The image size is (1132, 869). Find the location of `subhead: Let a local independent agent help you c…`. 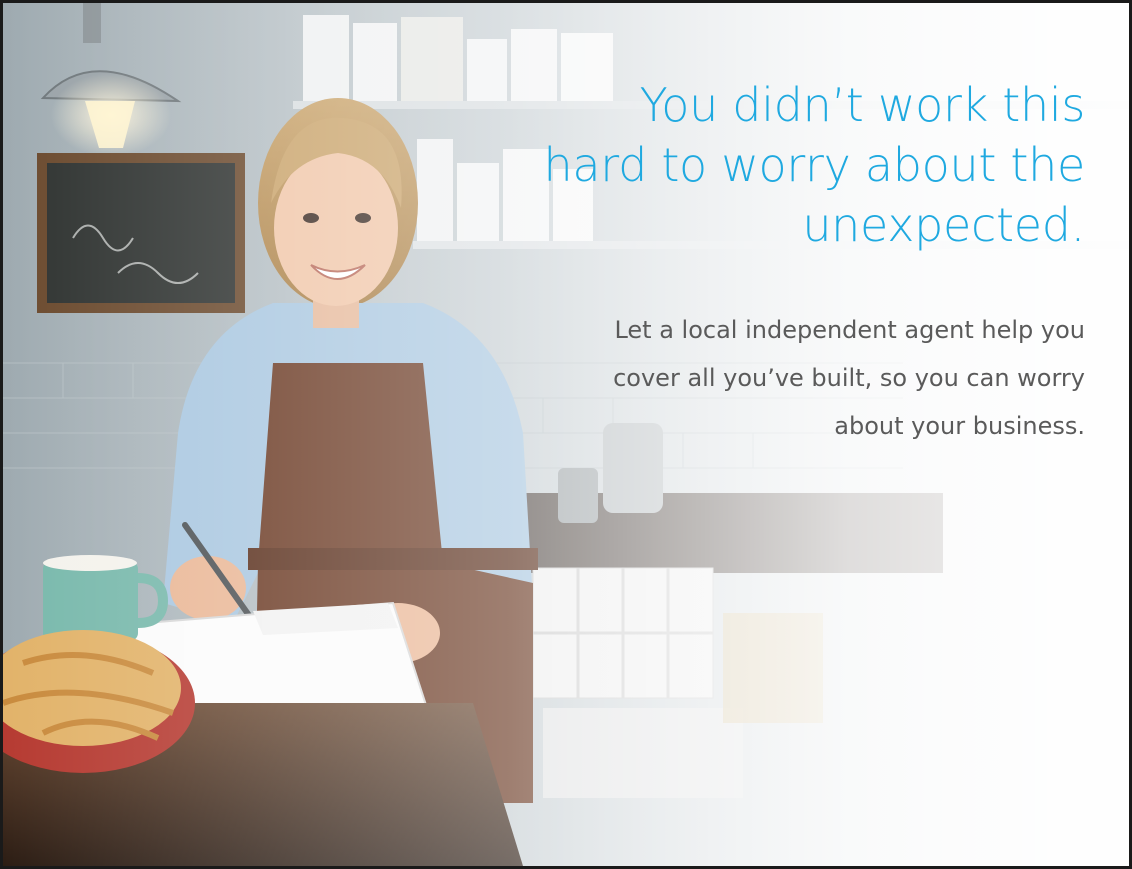

subhead: Let a local independent agent help you c… is located at coordinates (849, 378).